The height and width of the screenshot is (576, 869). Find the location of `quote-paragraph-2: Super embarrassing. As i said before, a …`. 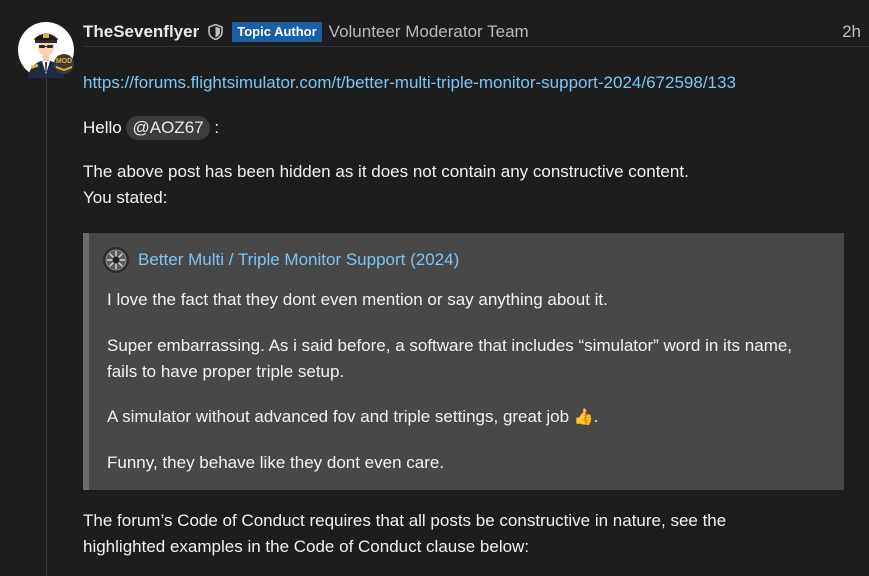

quote-paragraph-2: Super embarrassing. As i said before, a … is located at coordinates (473, 359).